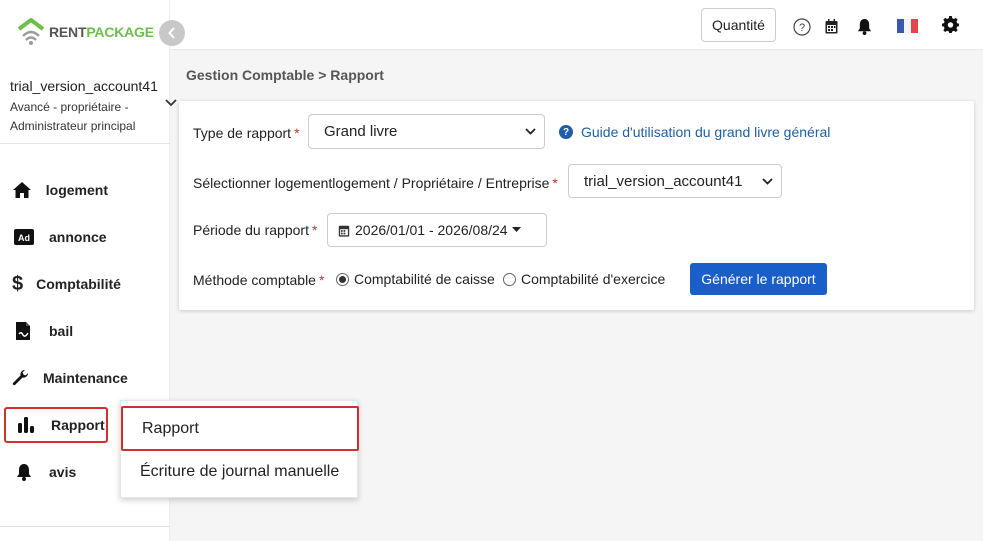 This screenshot has height=541, width=983. Describe the element at coordinates (509, 279) in the screenshot. I see `radio-unselected-icon` at that location.